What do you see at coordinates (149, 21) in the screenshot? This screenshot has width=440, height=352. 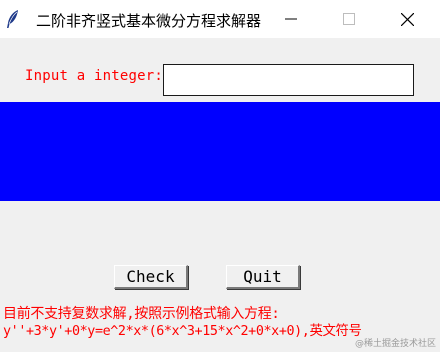 I see `window-title: 二阶非齐竖式基本微分方程求解器` at bounding box center [149, 21].